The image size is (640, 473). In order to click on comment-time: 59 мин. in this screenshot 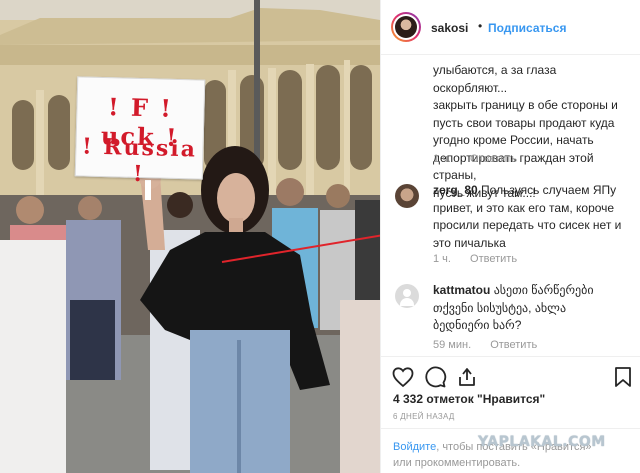, I will do `click(452, 345)`.